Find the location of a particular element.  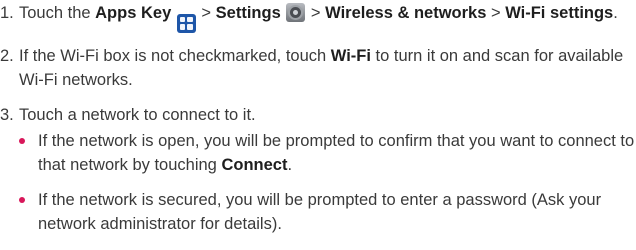

wireless-networks-label: Wireless & networks is located at coordinates (406, 13).